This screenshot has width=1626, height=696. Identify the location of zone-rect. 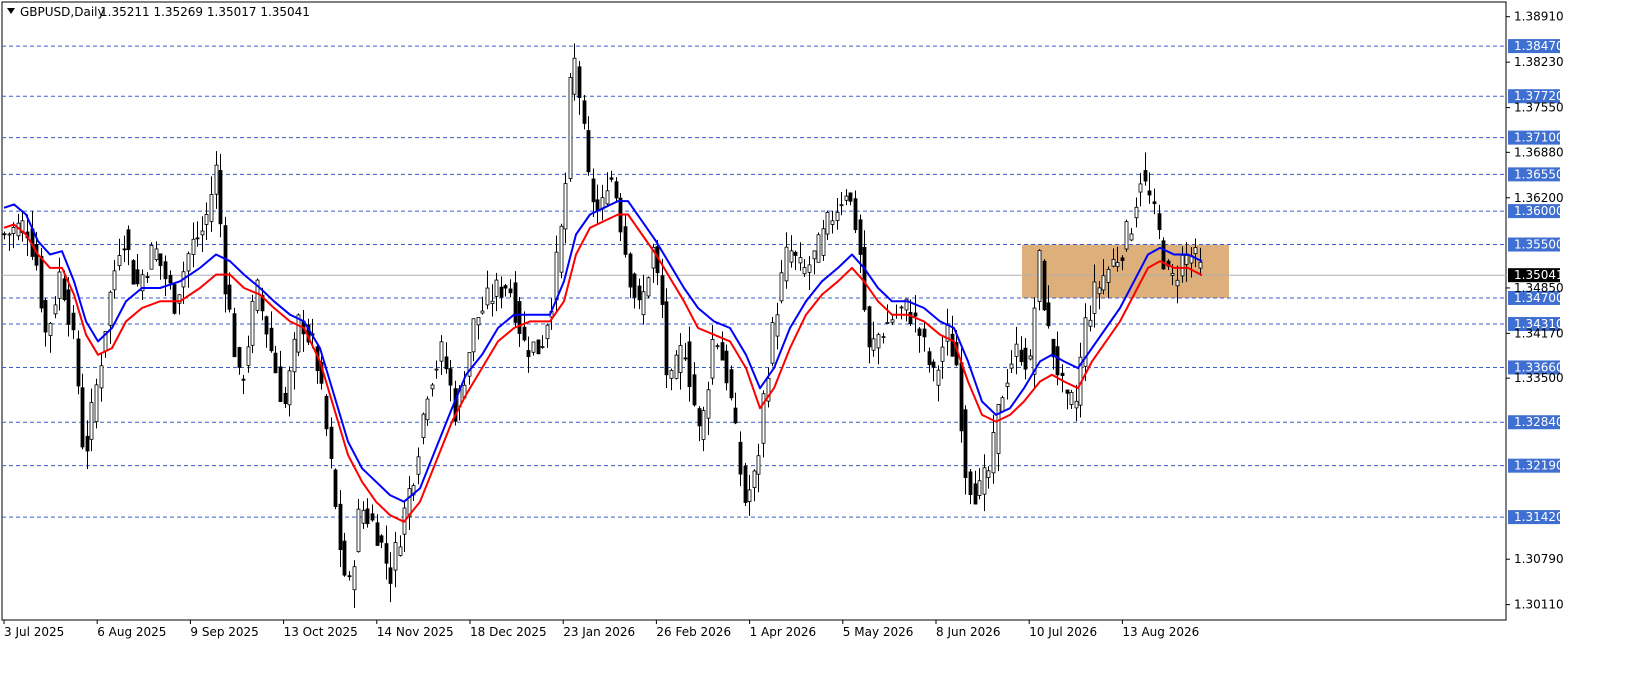
(1125, 271).